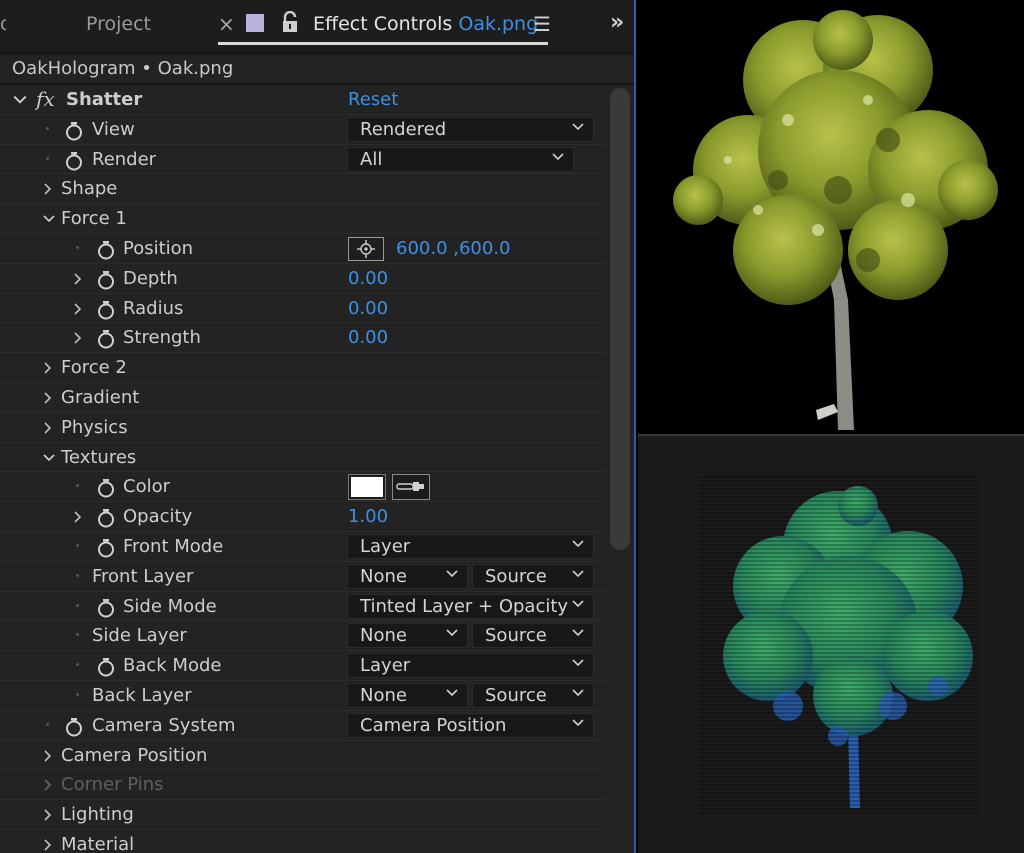  What do you see at coordinates (368, 278) in the screenshot?
I see `depth-value: 0.00` at bounding box center [368, 278].